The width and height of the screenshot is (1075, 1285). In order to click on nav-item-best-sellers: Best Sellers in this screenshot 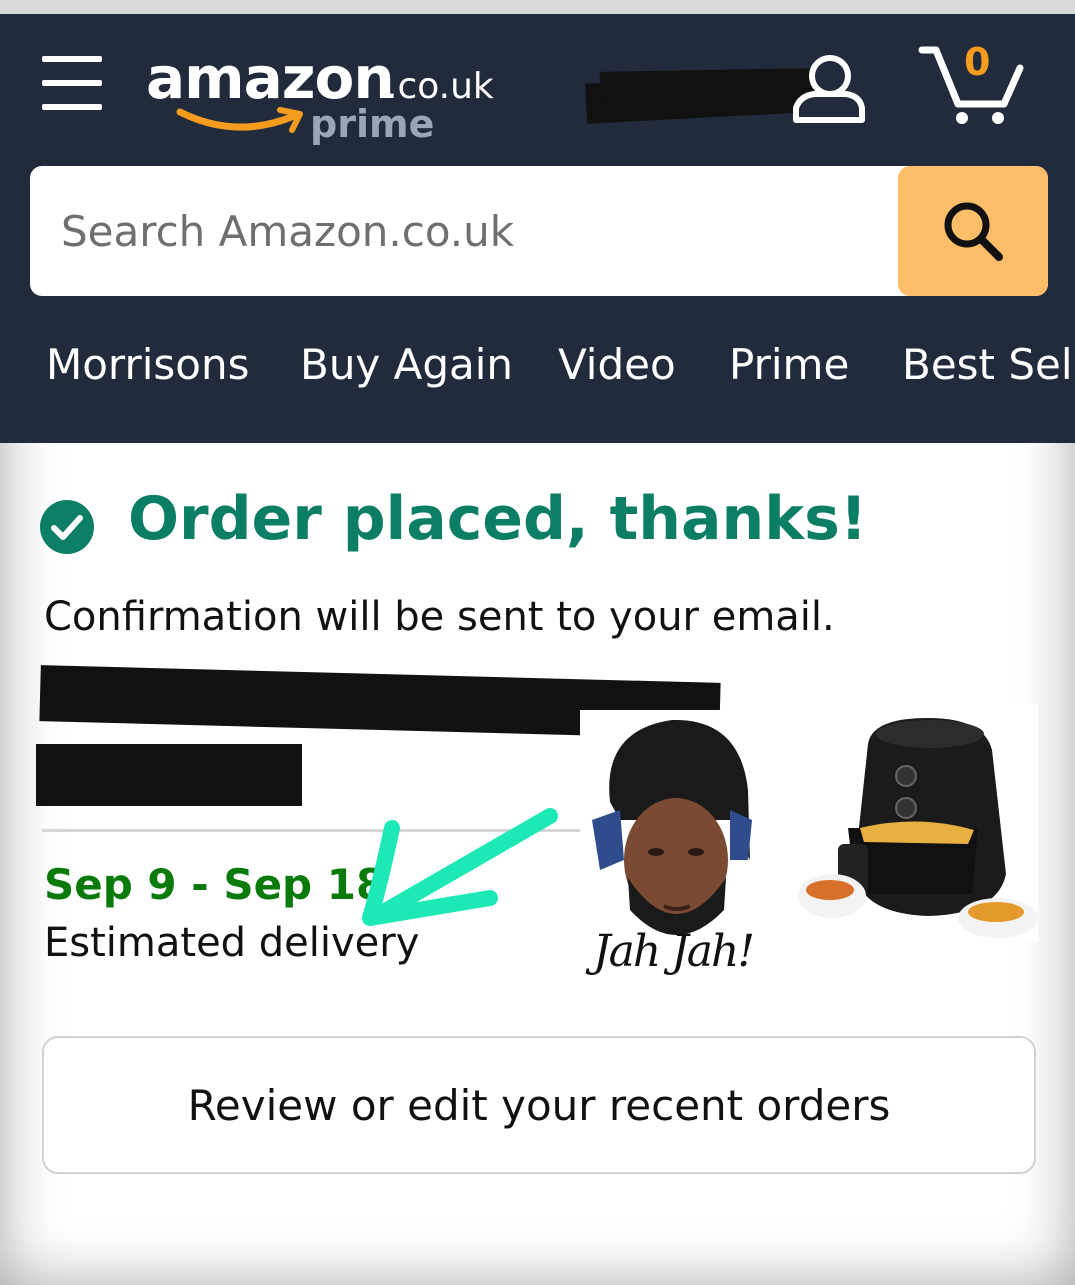, I will do `click(988, 364)`.